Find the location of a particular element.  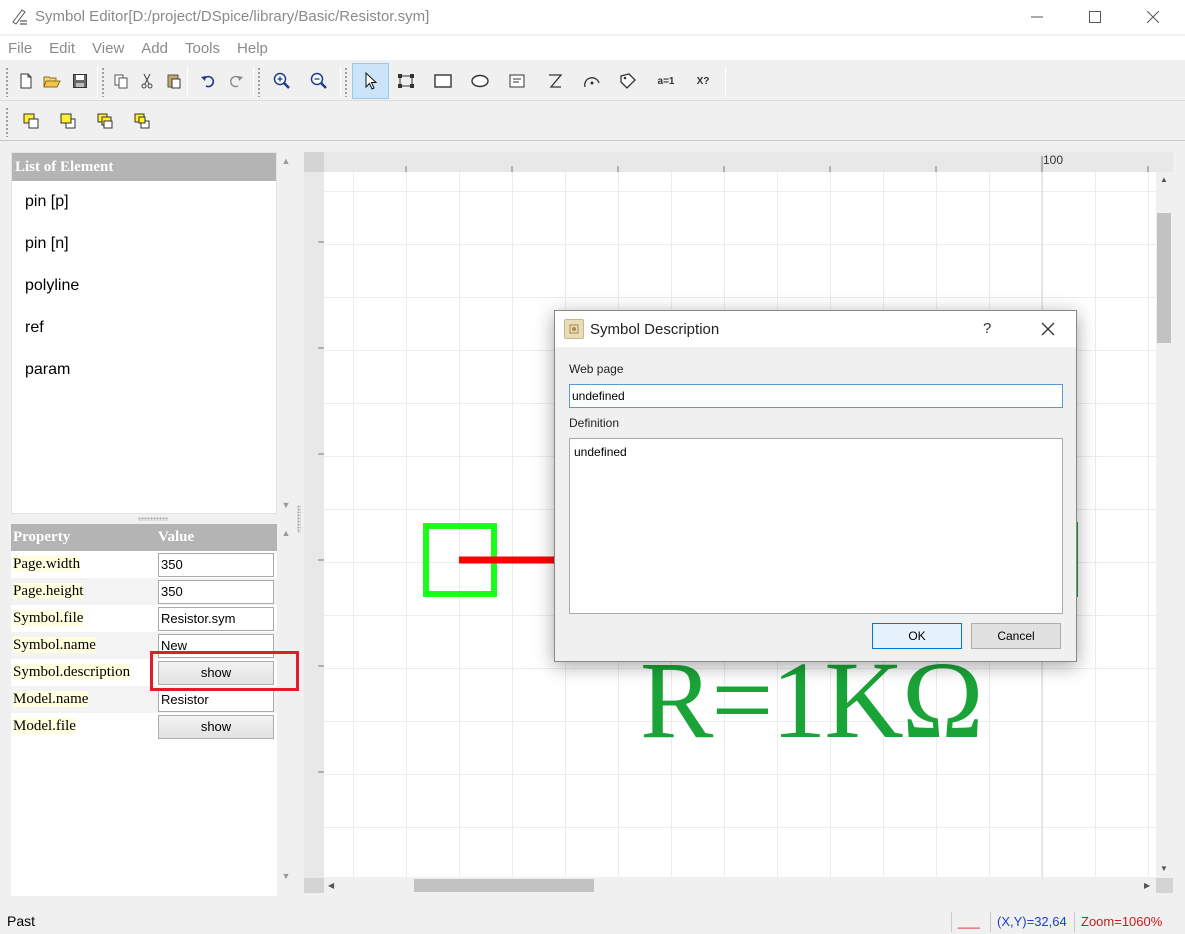

menu-view: View is located at coordinates (108, 48).